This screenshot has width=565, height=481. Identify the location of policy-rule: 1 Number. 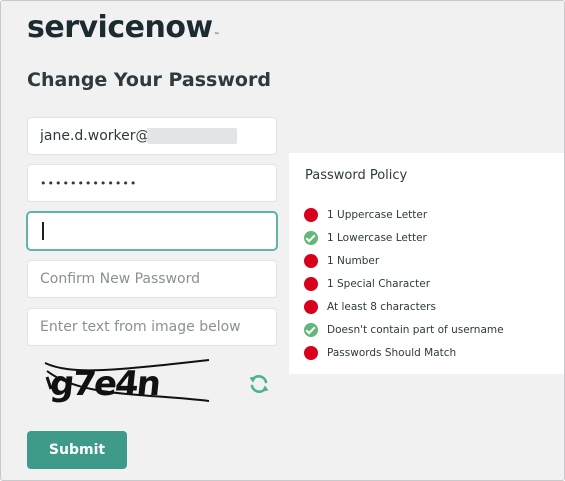
(404, 260).